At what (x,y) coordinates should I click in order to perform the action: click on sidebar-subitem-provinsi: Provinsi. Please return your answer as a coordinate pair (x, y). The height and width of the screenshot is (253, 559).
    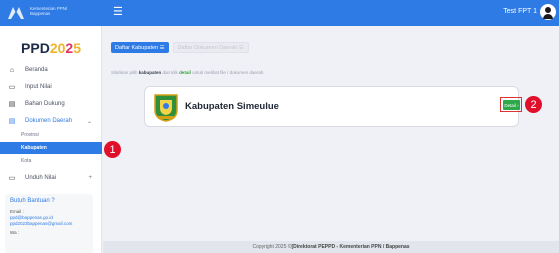
    Looking at the image, I should click on (51, 135).